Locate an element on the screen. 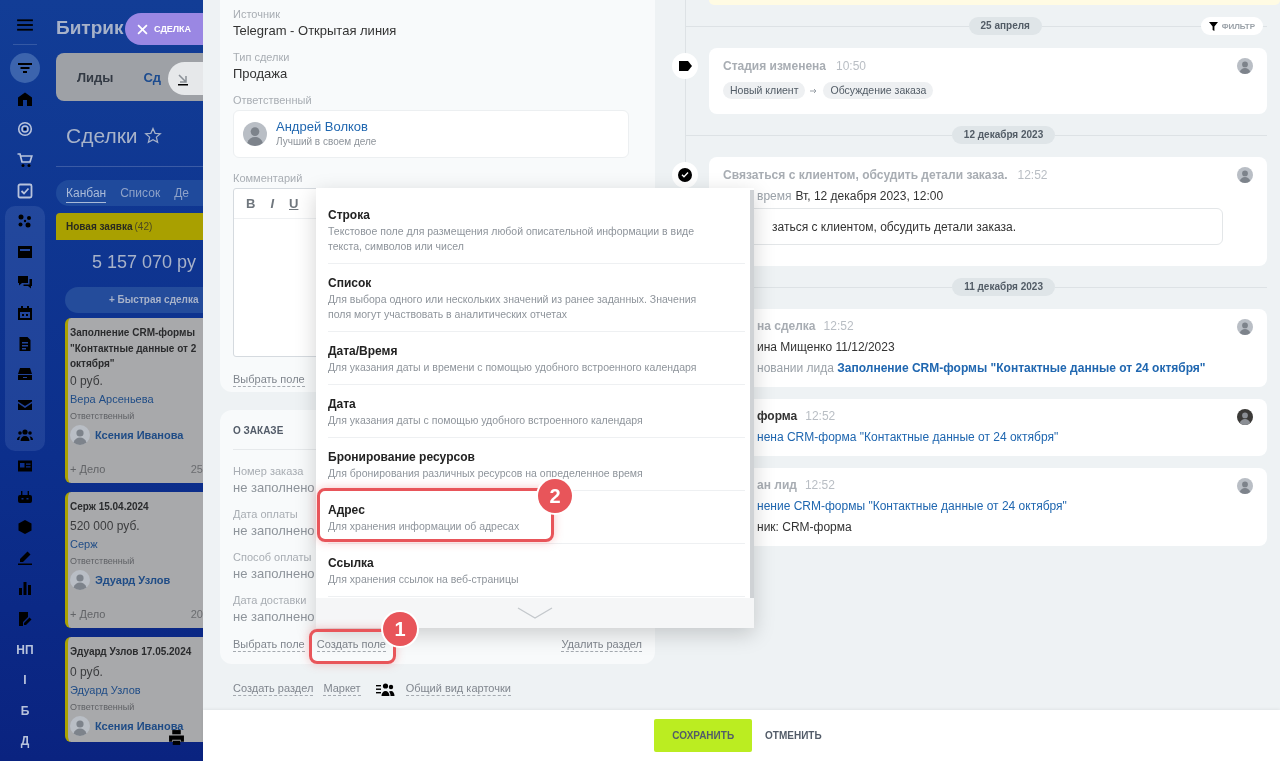 The width and height of the screenshot is (1280, 761). event-time: 12:52 is located at coordinates (819, 485).